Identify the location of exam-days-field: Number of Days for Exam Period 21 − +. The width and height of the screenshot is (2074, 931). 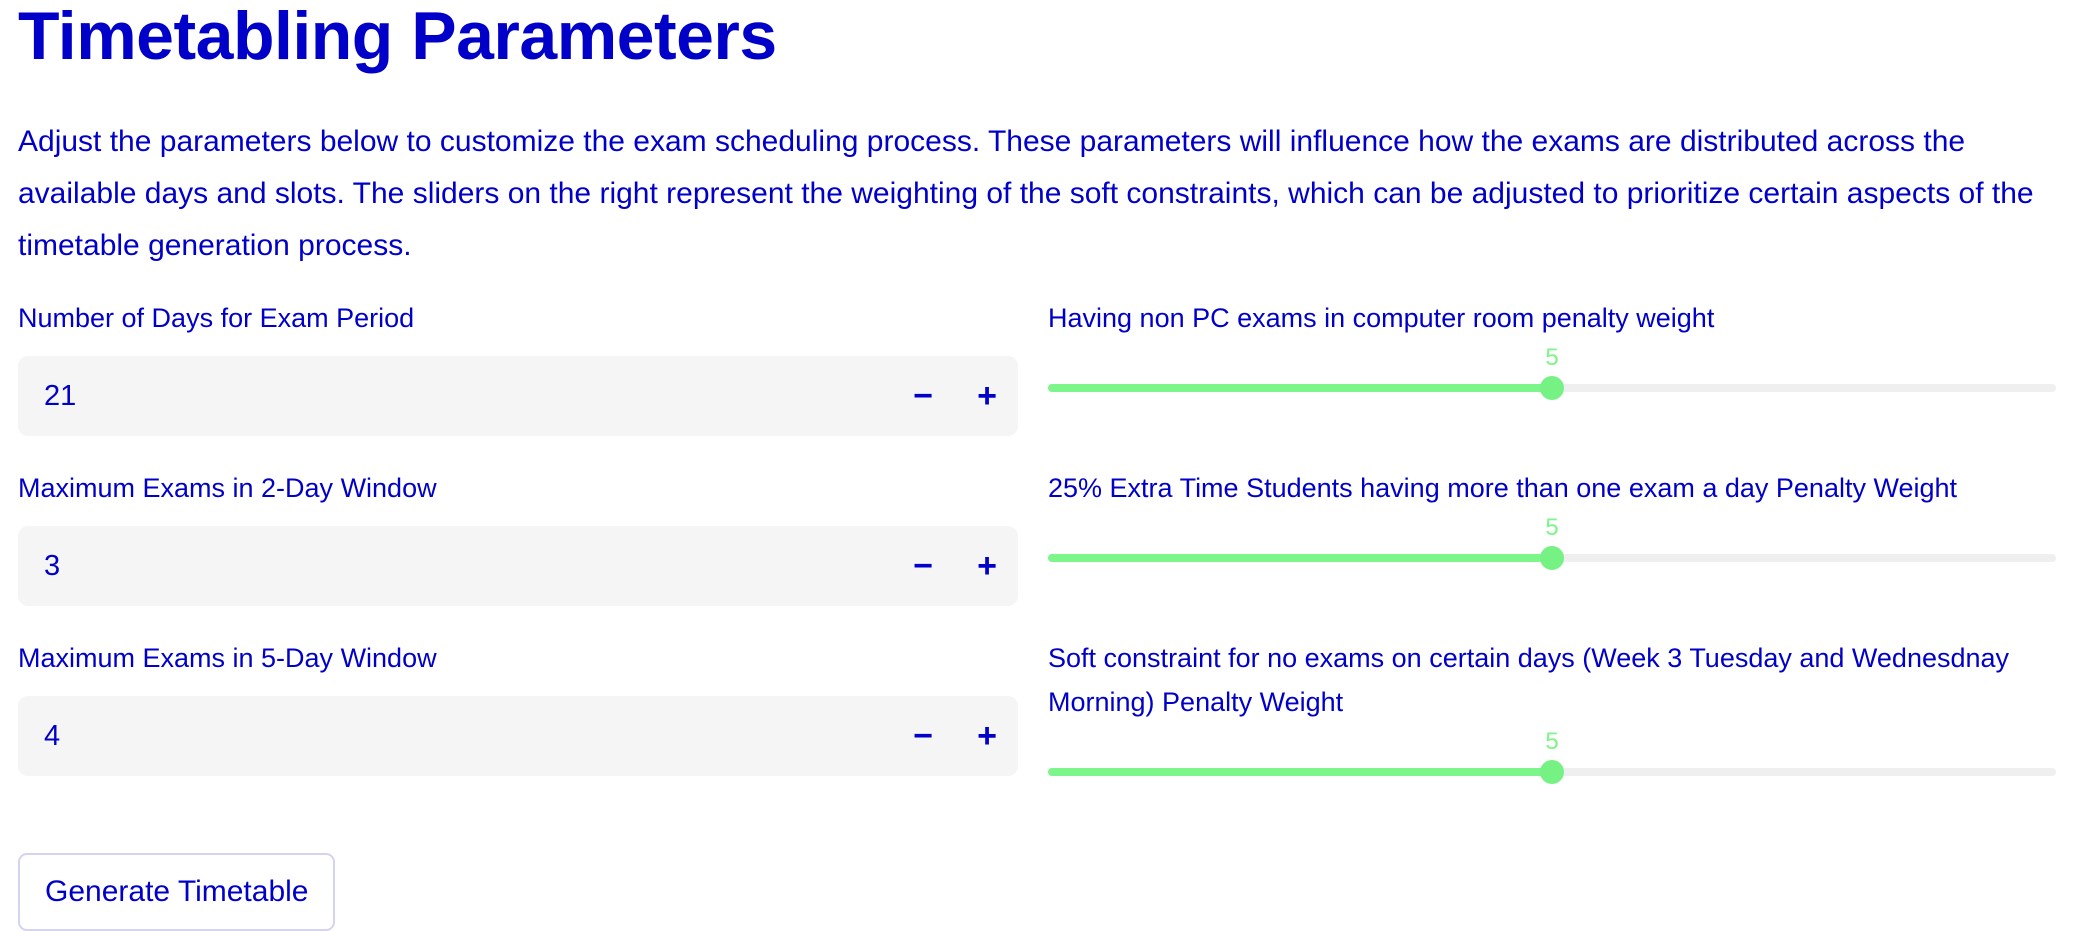
(518, 368).